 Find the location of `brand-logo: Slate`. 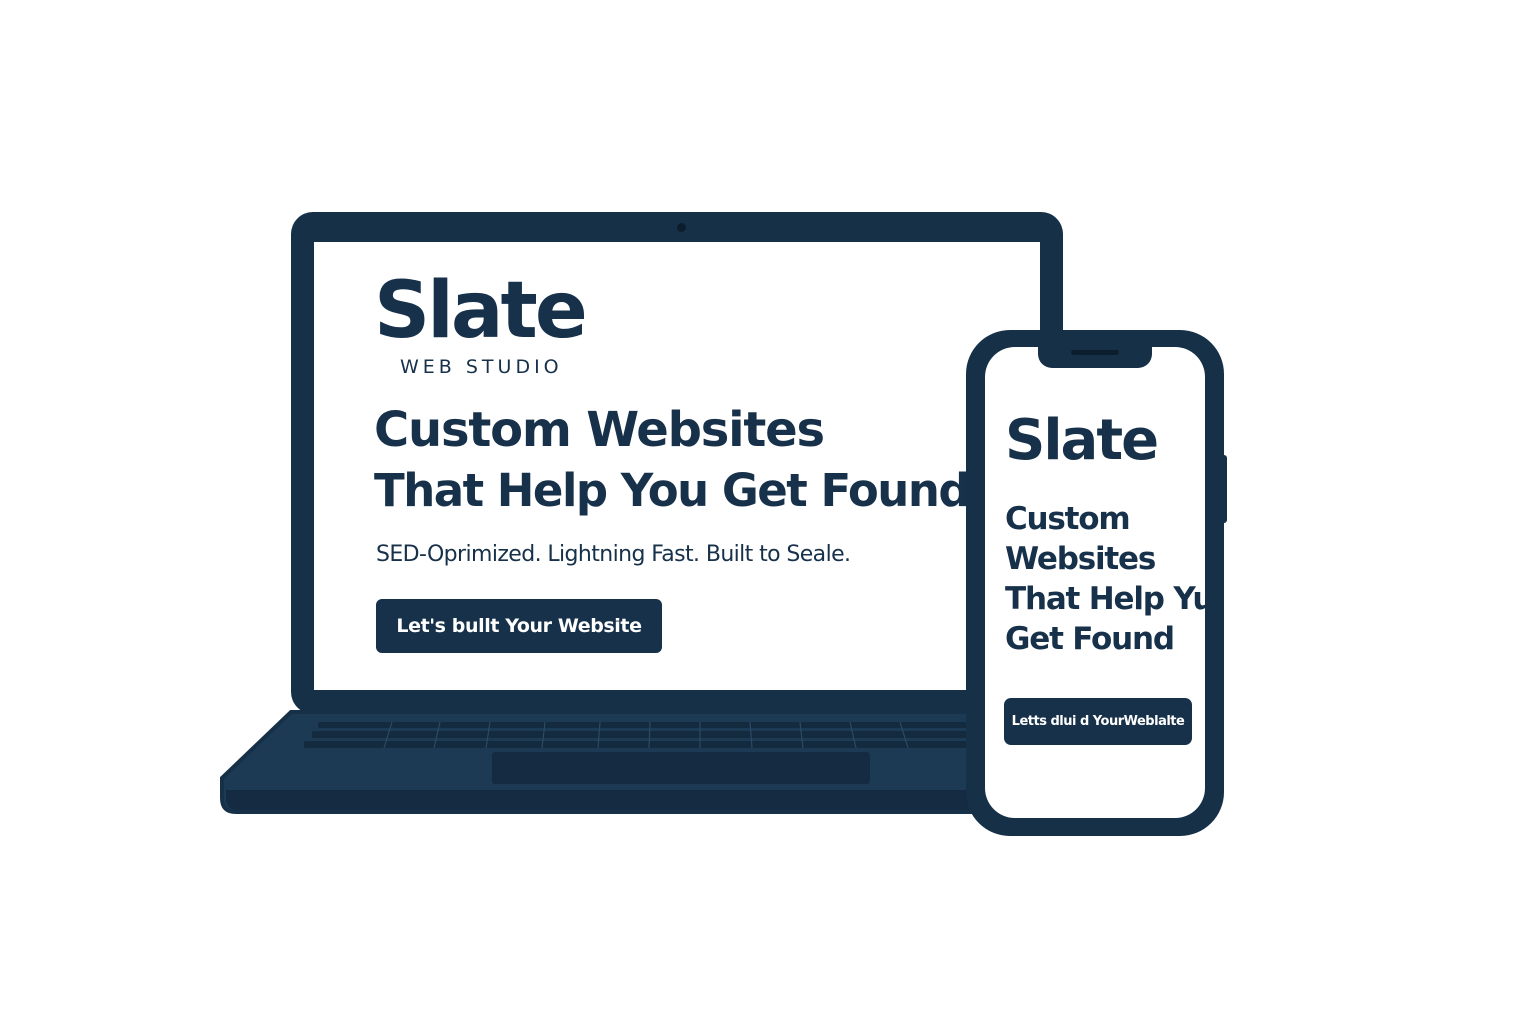

brand-logo: Slate is located at coordinates (481, 311).